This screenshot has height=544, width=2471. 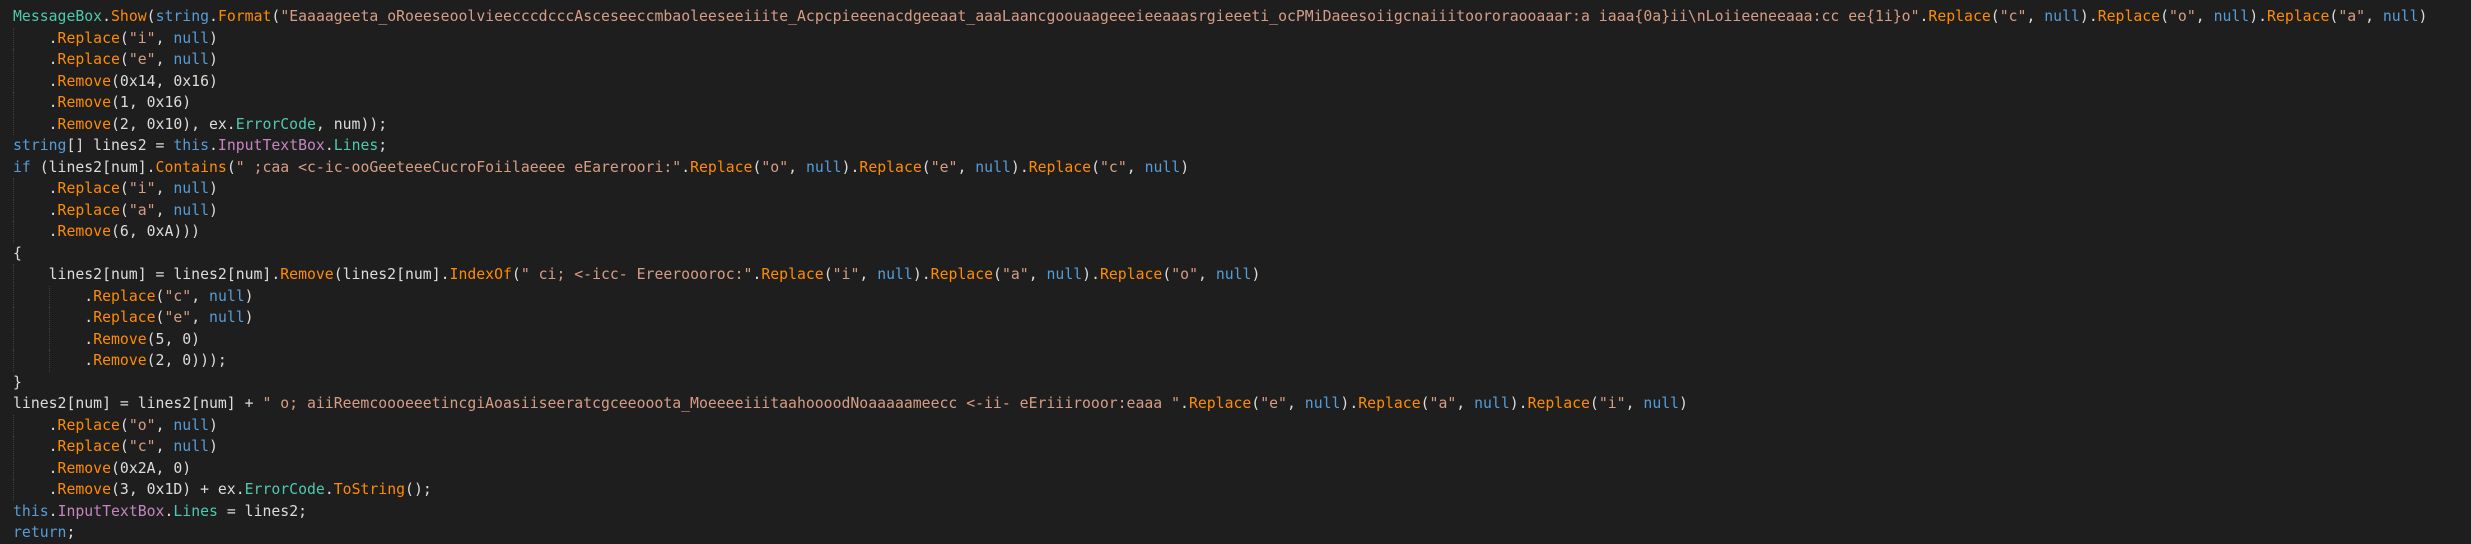 I want to click on code-token: MessageBox, so click(x=58, y=16).